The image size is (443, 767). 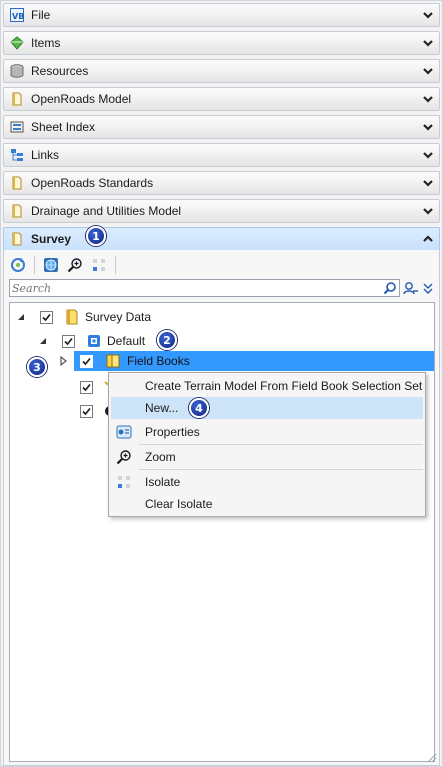 I want to click on section-label: OpenRoads Standards, so click(x=92, y=183).